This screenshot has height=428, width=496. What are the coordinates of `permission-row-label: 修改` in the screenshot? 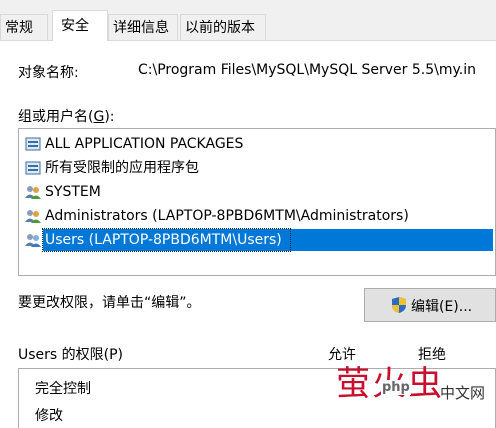 It's located at (49, 416).